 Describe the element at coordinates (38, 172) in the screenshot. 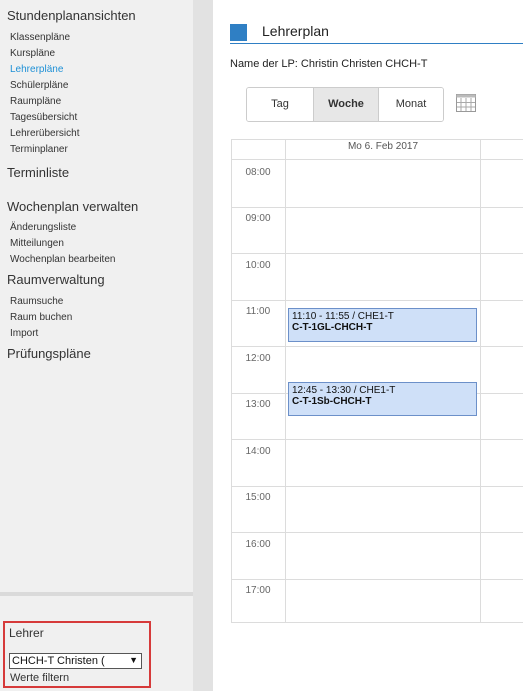

I see `nav-section-terminliste: Terminliste` at that location.